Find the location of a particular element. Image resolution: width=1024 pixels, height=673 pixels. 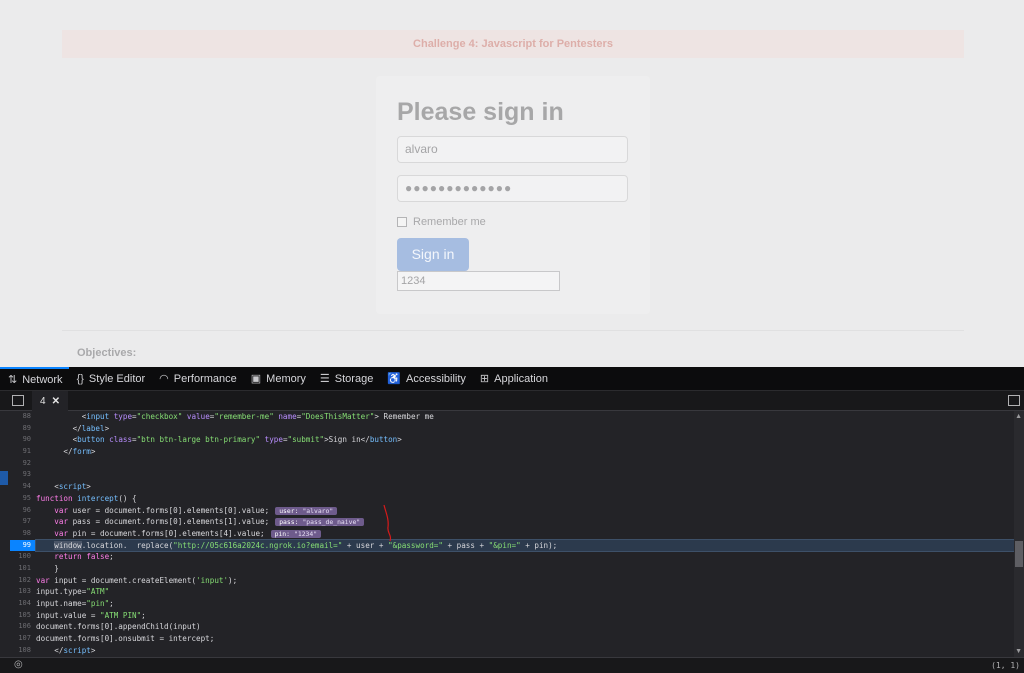

braces-icon: {} is located at coordinates (80, 378).